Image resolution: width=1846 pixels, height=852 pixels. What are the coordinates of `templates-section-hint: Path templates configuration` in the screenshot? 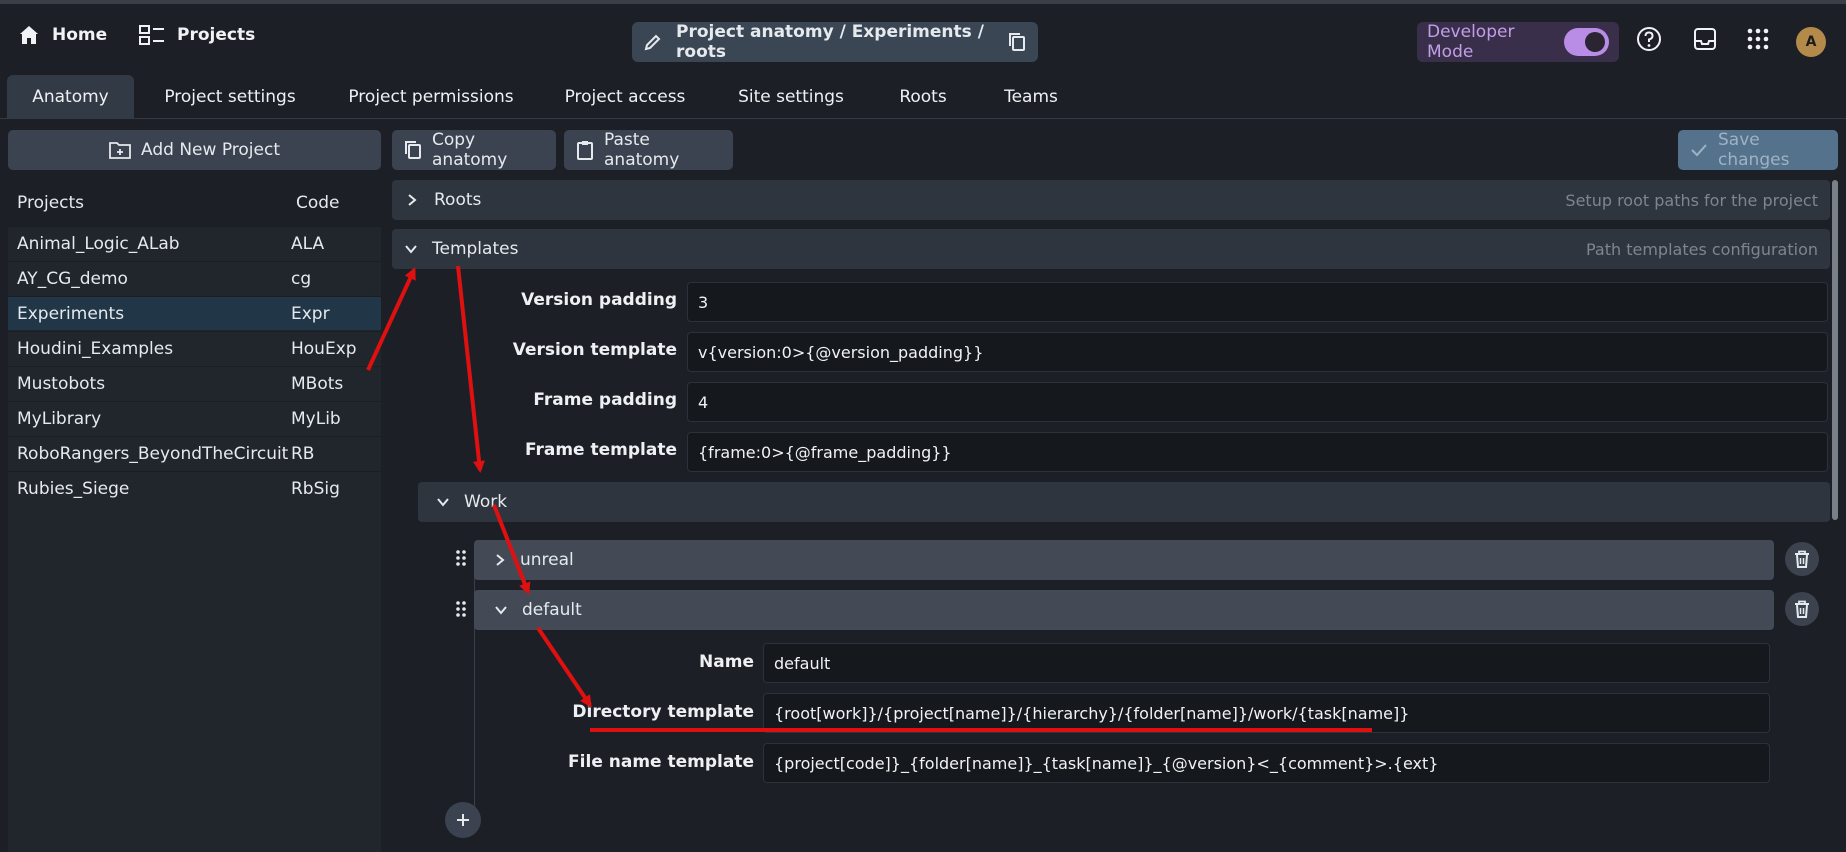 It's located at (1701, 249).